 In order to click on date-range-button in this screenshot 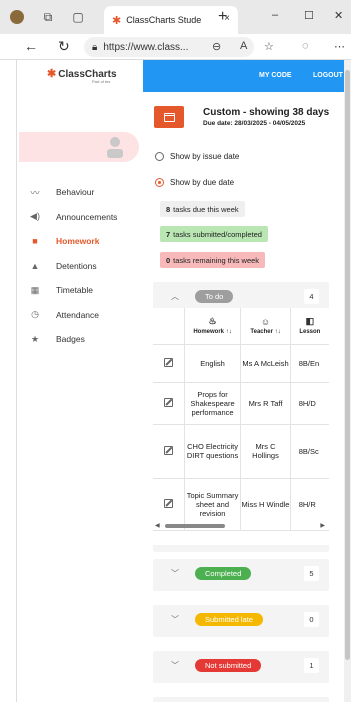, I will do `click(169, 117)`.